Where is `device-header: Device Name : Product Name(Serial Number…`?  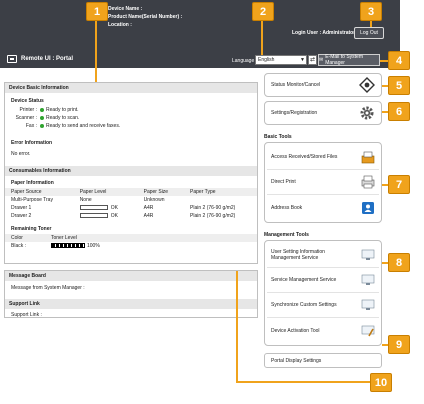
device-header: Device Name : Product Name(Serial Number… is located at coordinates (200, 26).